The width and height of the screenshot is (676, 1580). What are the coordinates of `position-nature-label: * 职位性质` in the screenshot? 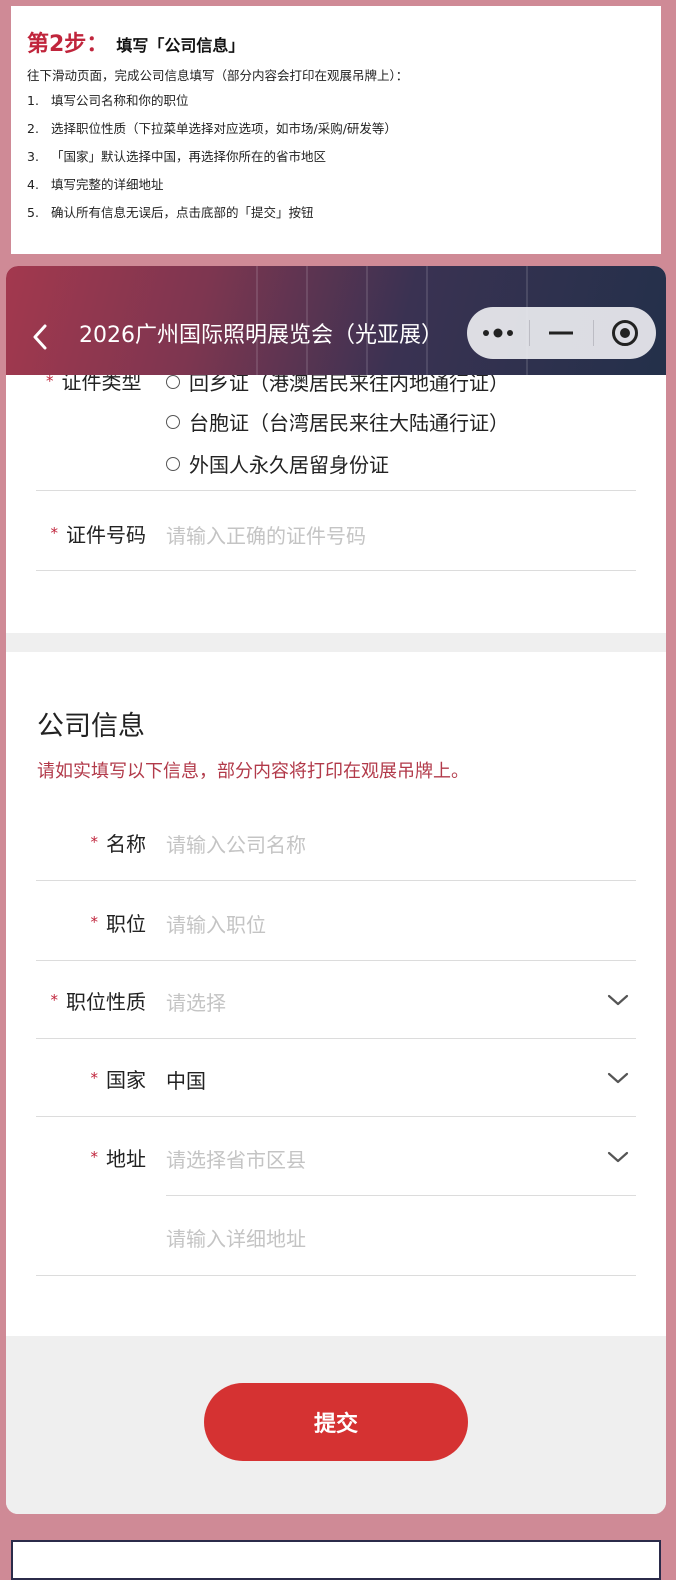 It's located at (98, 1001).